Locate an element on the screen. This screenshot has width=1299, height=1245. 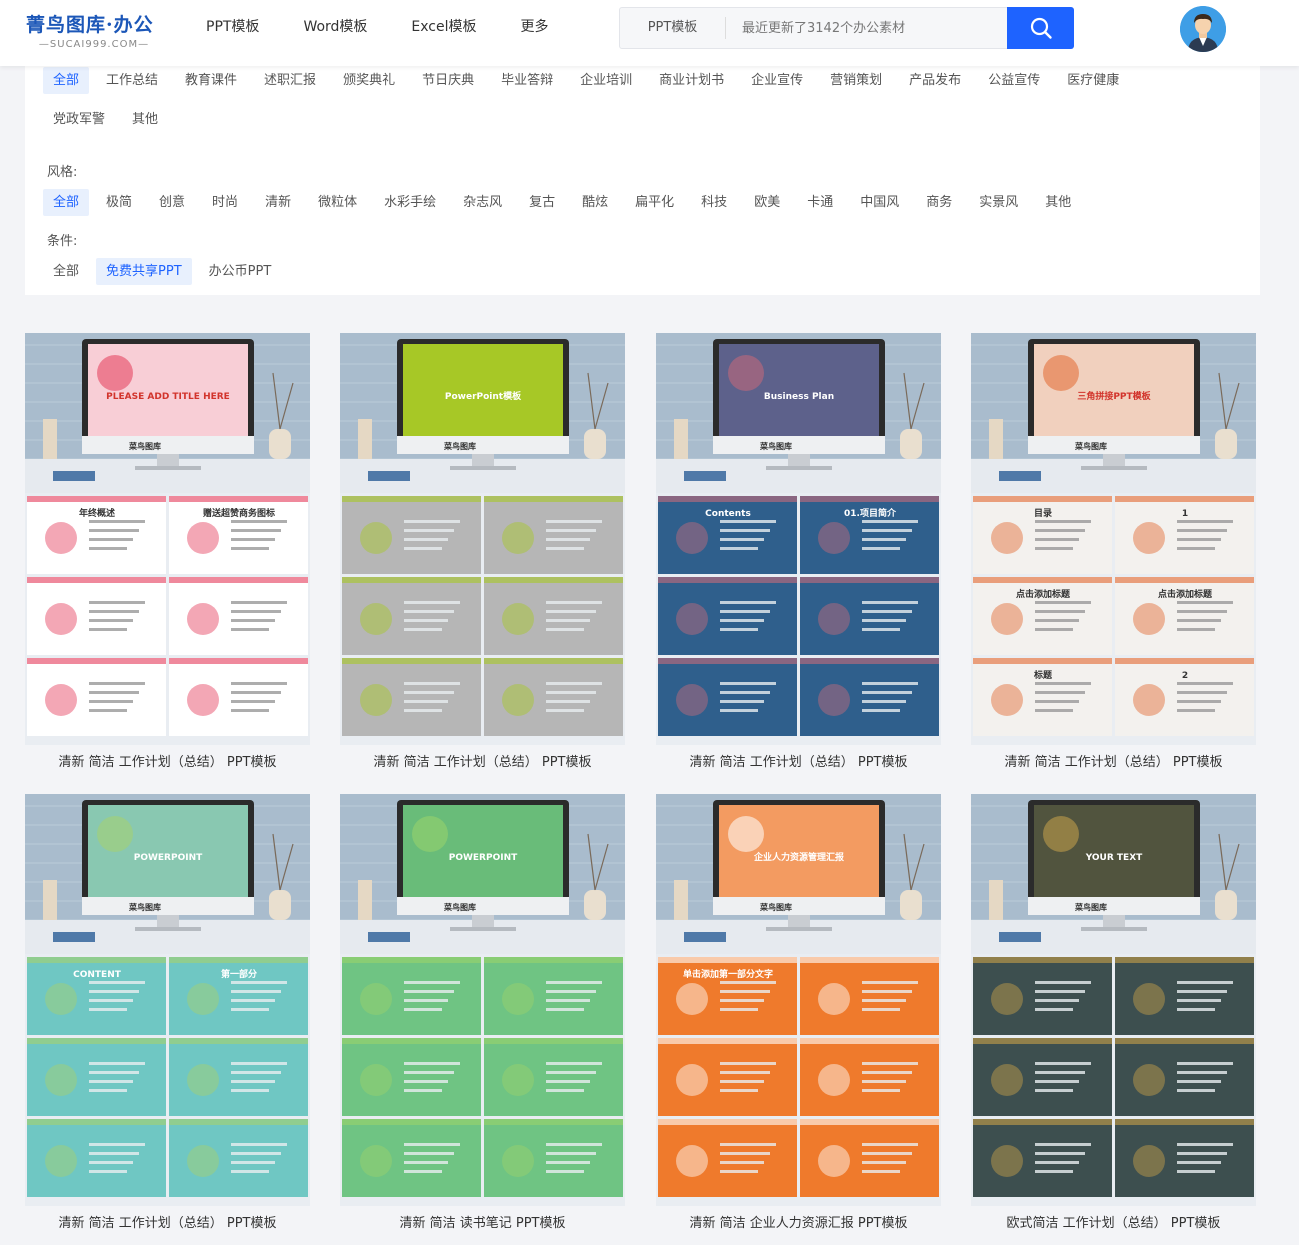
filter-style-tag: 中国风 is located at coordinates (879, 202).